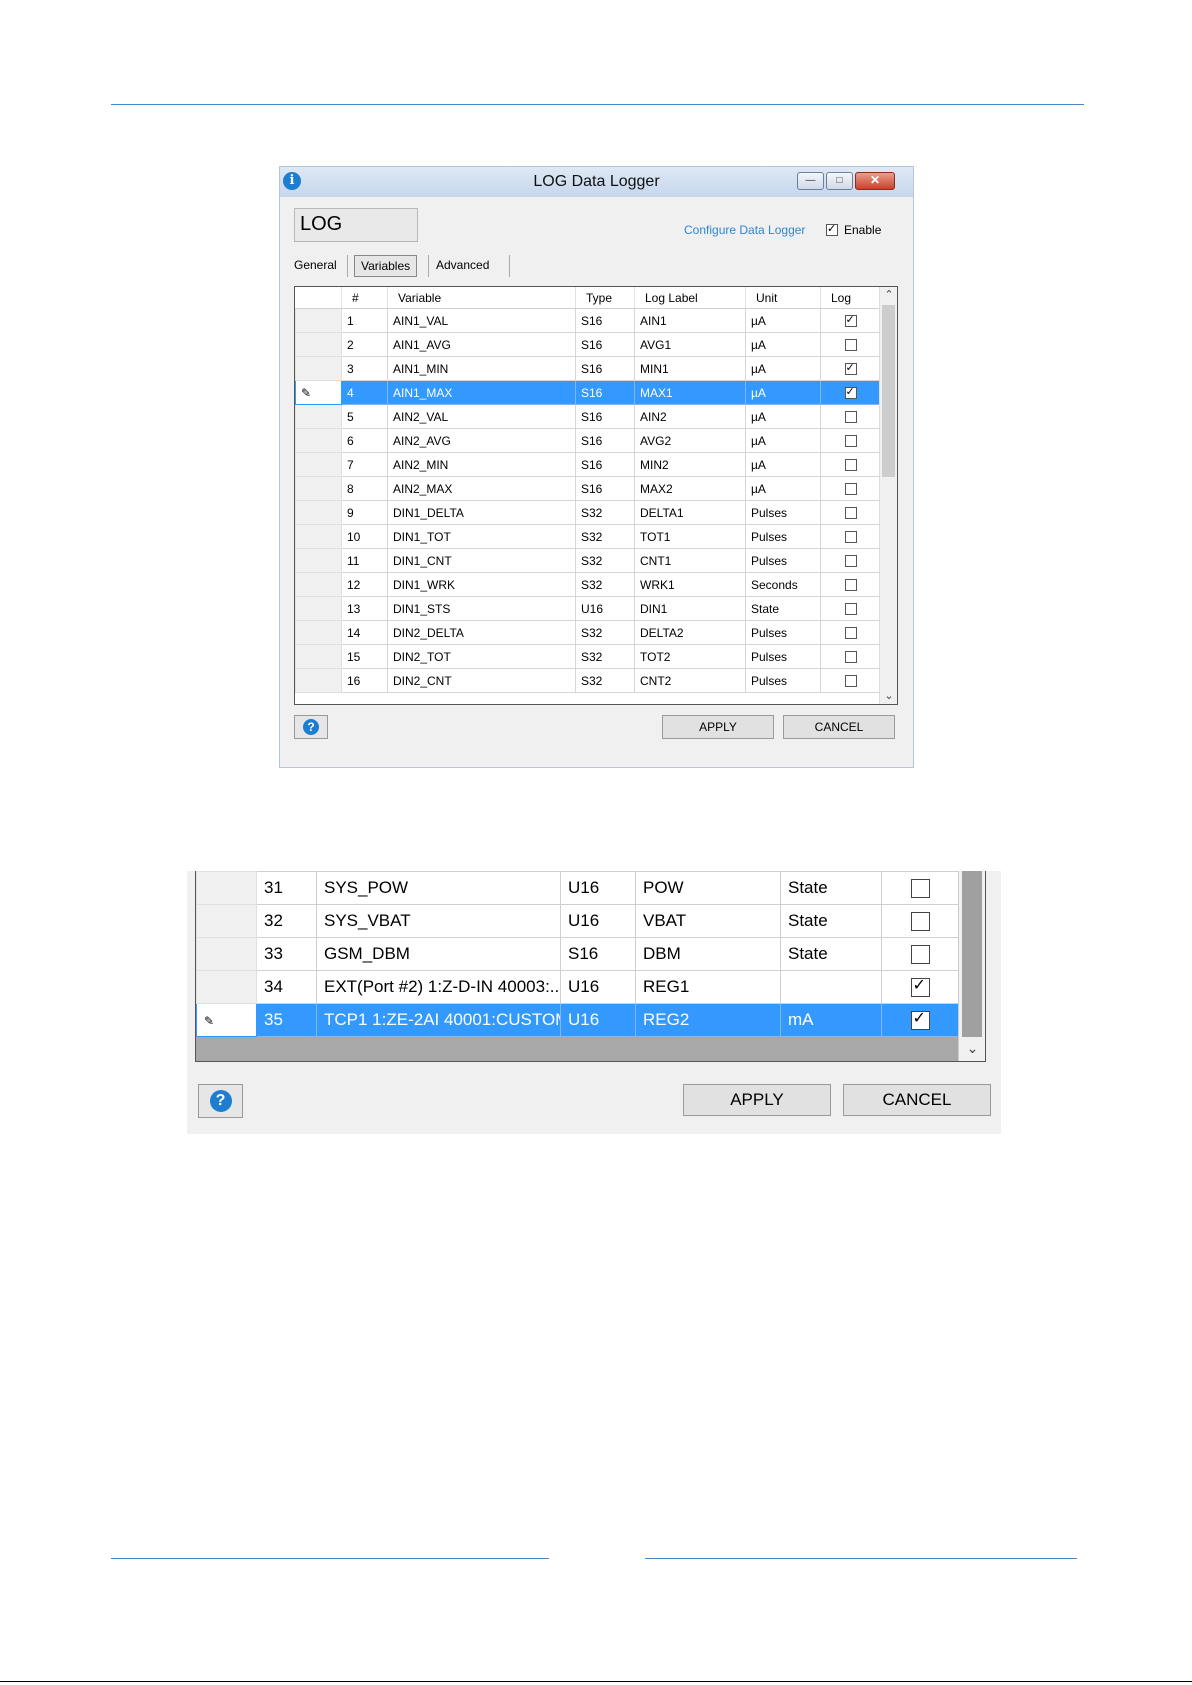 The height and width of the screenshot is (1685, 1192). What do you see at coordinates (318, 392) in the screenshot?
I see `row-header-cell: ✎` at bounding box center [318, 392].